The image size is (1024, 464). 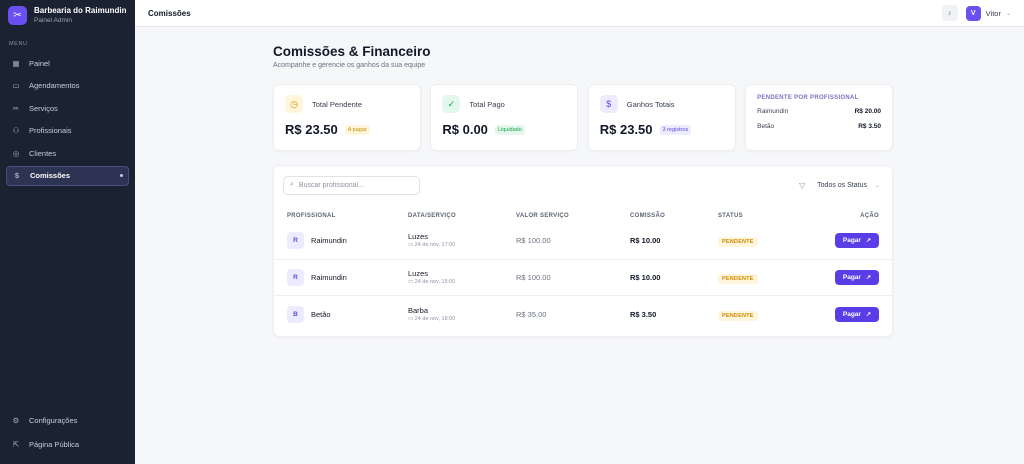 What do you see at coordinates (730, 216) in the screenshot?
I see `header-status: STATUS` at bounding box center [730, 216].